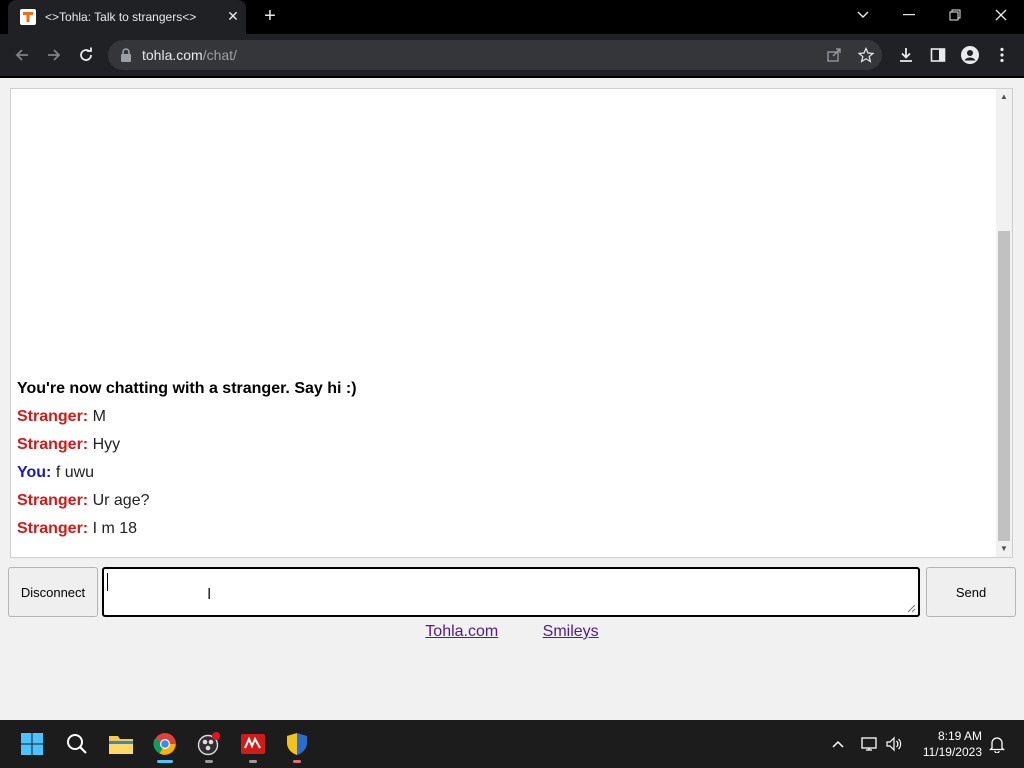 This screenshot has height=768, width=1024. I want to click on tab-close-icon: ✕, so click(233, 16).